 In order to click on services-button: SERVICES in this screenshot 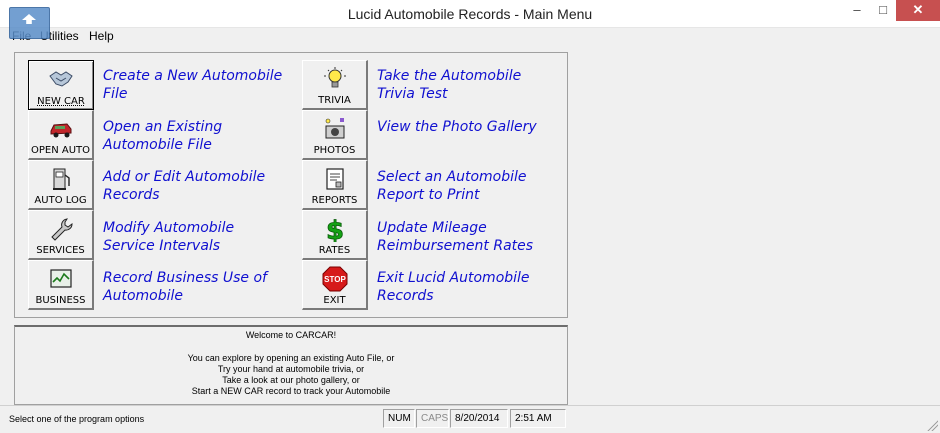, I will do `click(61, 235)`.